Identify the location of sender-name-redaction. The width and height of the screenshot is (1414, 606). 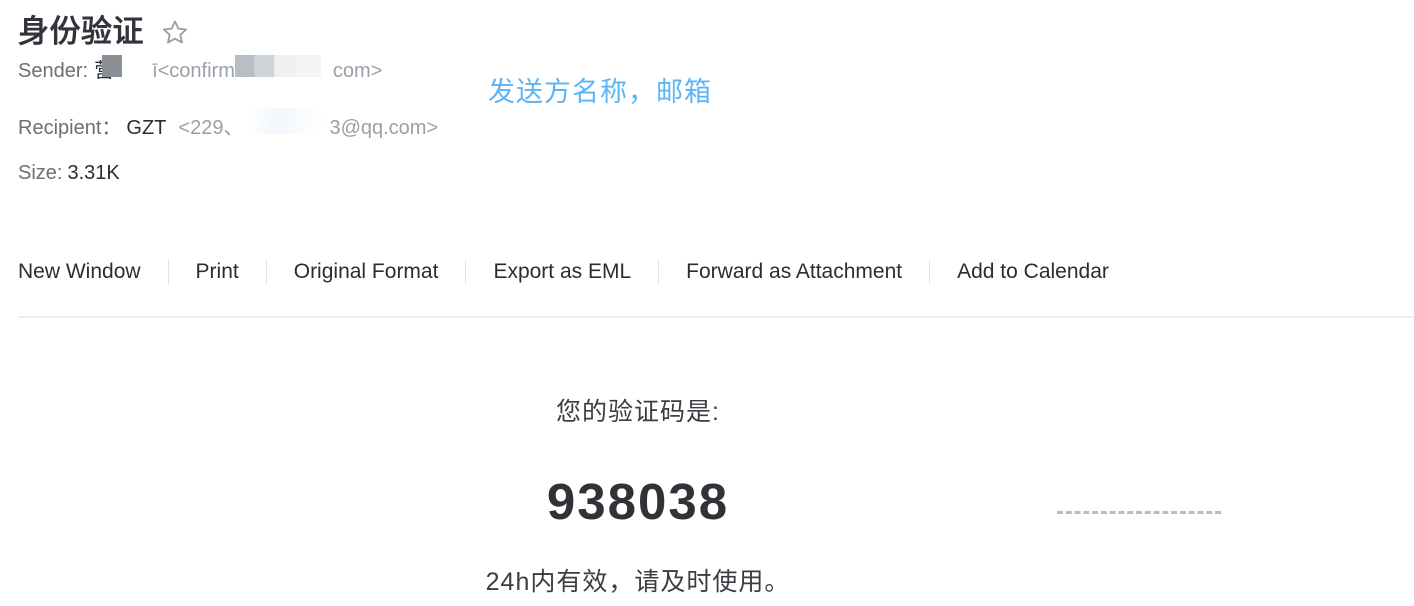
(112, 66).